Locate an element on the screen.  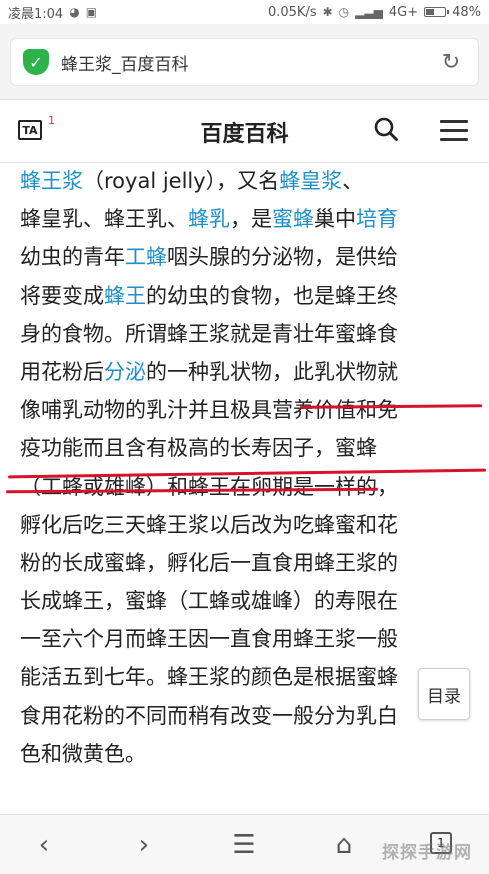
article-line: 将要变成蜂王的幼虫的食物，也是蜂王终 is located at coordinates (246, 296).